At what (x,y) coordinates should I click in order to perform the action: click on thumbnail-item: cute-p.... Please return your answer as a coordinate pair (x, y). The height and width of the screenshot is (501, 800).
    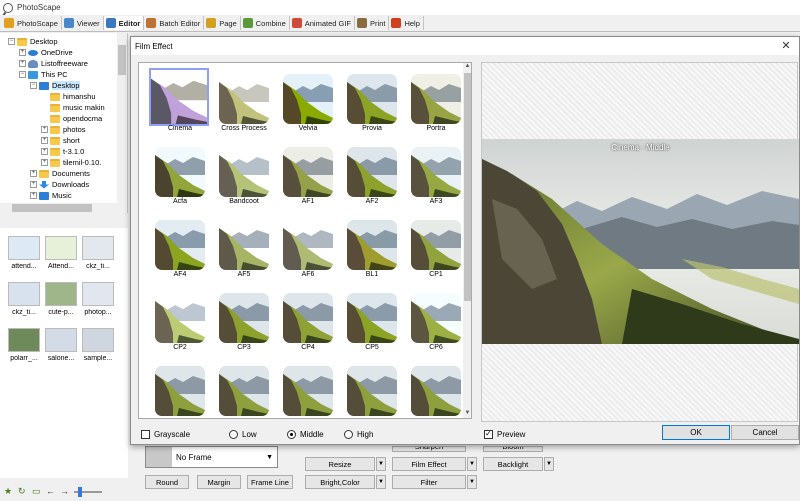
    Looking at the image, I should click on (62, 304).